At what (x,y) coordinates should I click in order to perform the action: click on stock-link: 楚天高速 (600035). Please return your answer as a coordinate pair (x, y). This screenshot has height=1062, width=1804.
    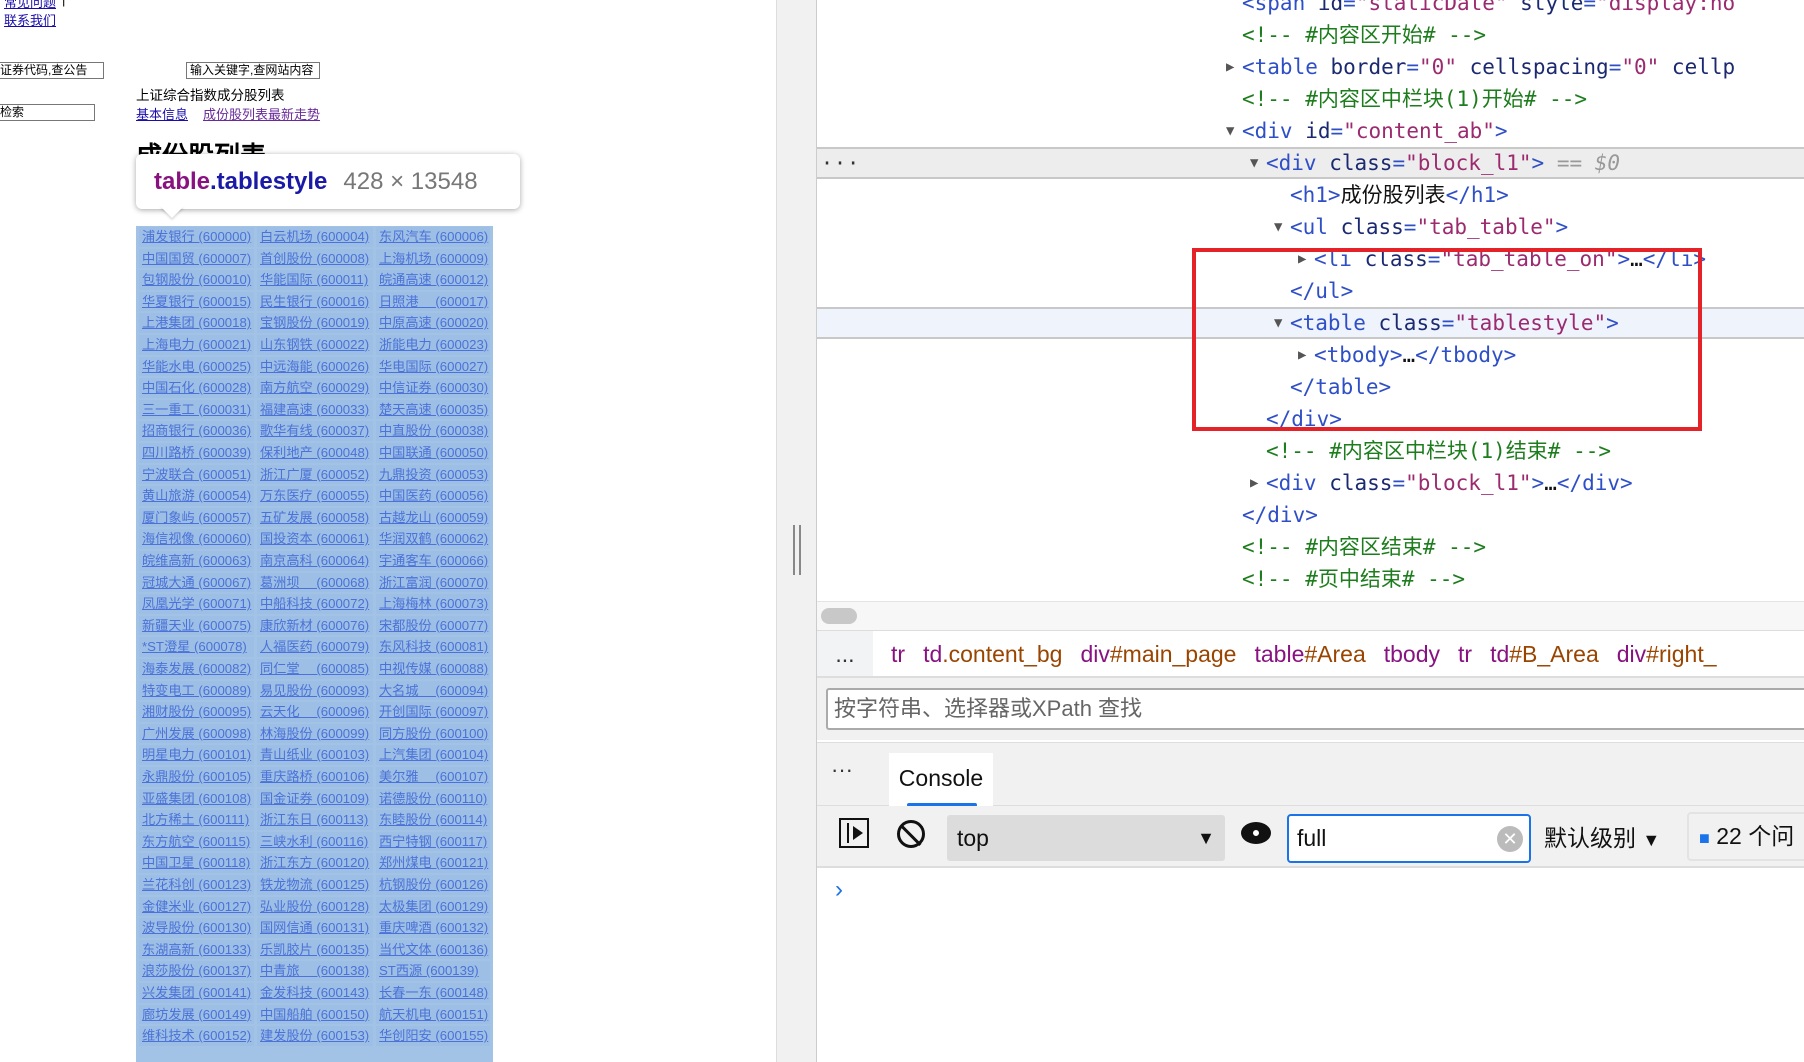
    Looking at the image, I should click on (433, 409).